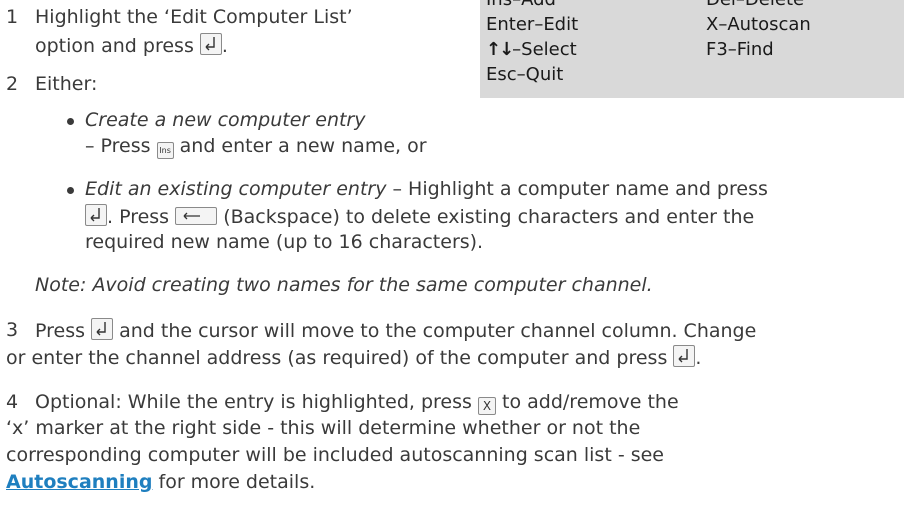 The width and height of the screenshot is (904, 526). Describe the element at coordinates (79, 482) in the screenshot. I see `autoscanning-link: Autoscanning` at that location.